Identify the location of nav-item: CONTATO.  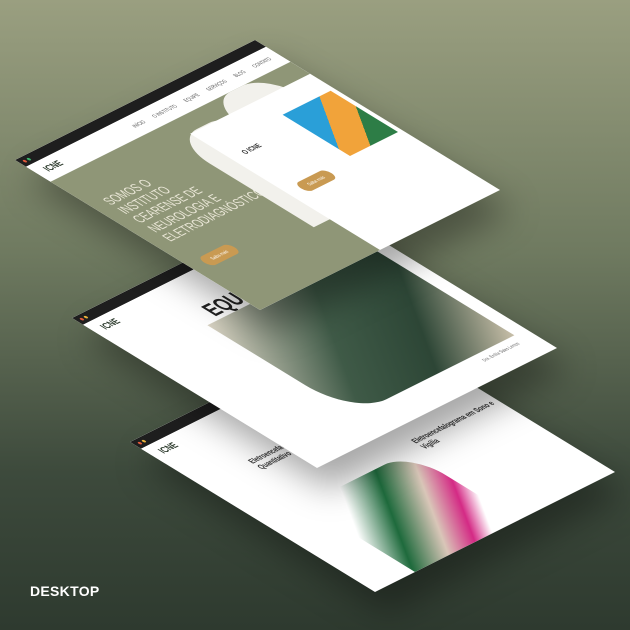
(261, 62).